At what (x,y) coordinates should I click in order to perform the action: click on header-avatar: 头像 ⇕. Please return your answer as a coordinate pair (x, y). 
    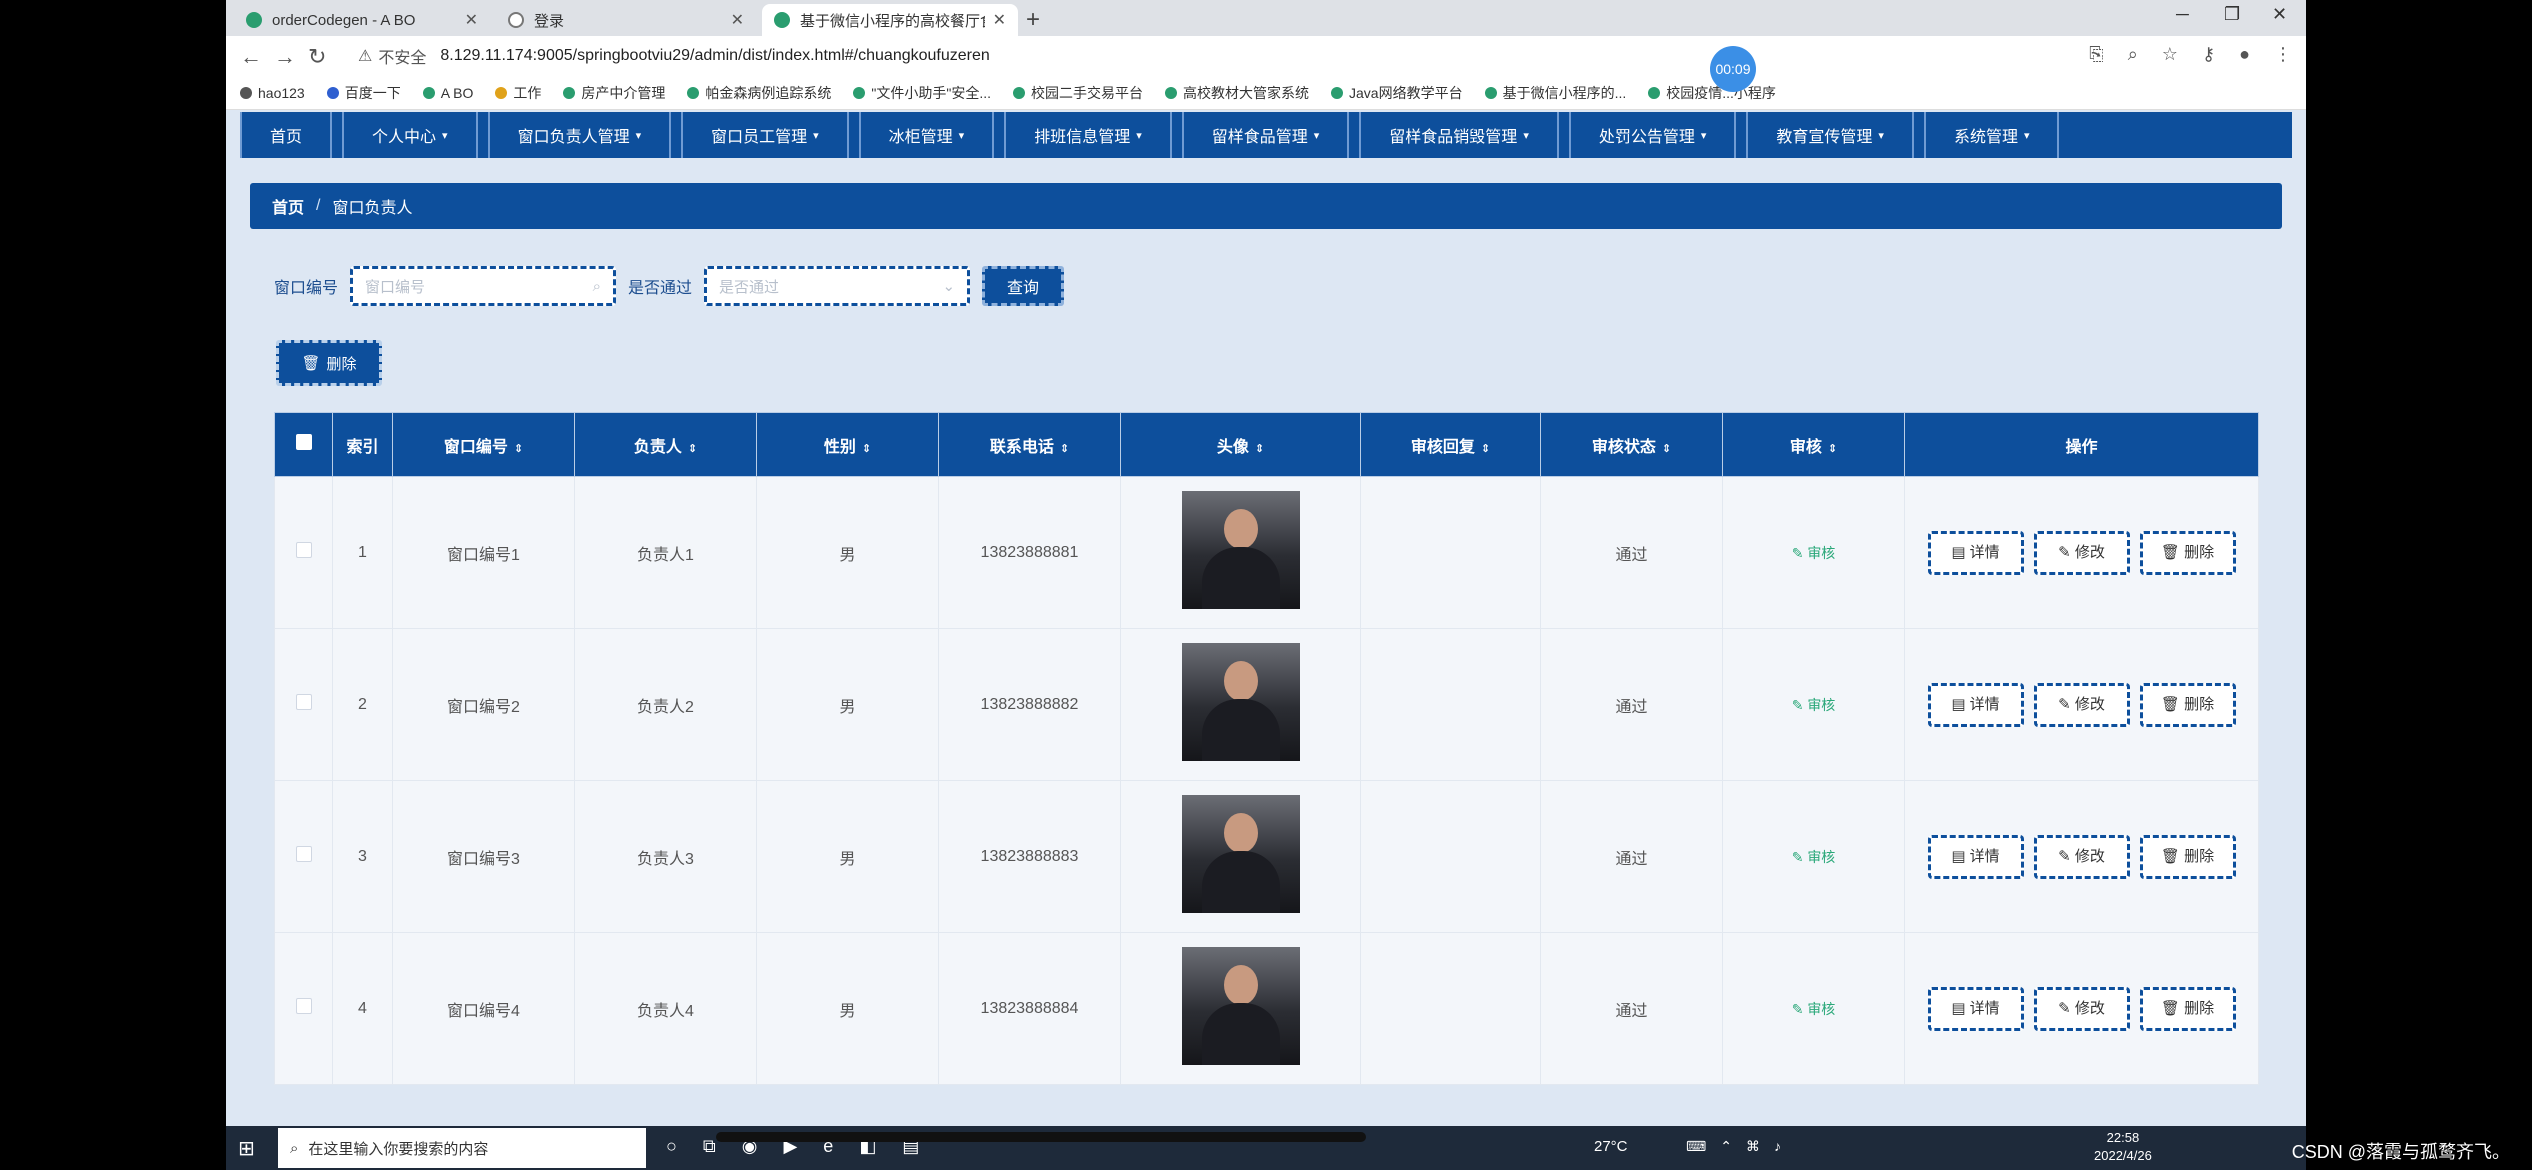
    Looking at the image, I should click on (1240, 444).